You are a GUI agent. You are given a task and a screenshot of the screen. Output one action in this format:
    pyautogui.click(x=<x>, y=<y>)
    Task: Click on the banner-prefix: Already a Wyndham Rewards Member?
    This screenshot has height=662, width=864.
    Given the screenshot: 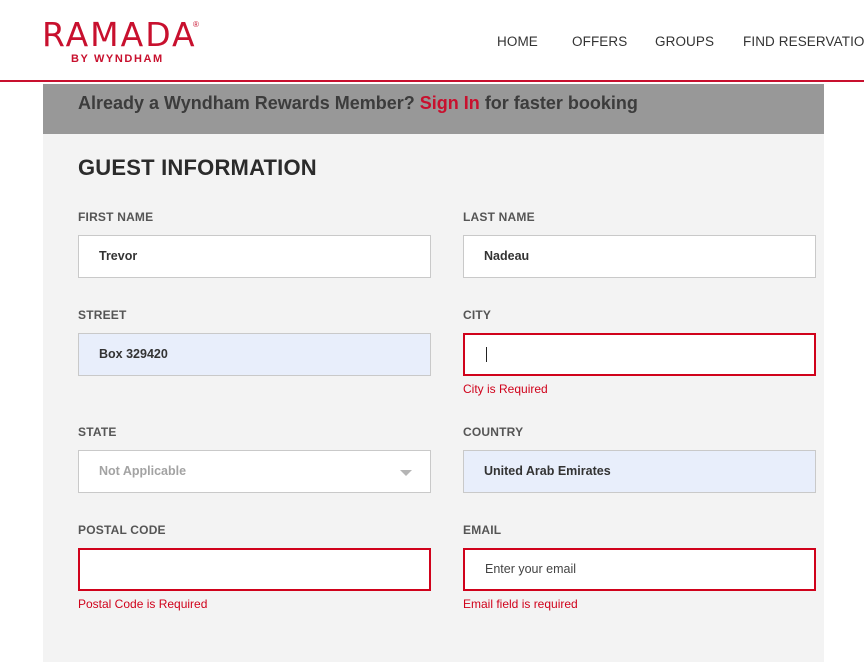 What is the action you would take?
    pyautogui.click(x=246, y=103)
    